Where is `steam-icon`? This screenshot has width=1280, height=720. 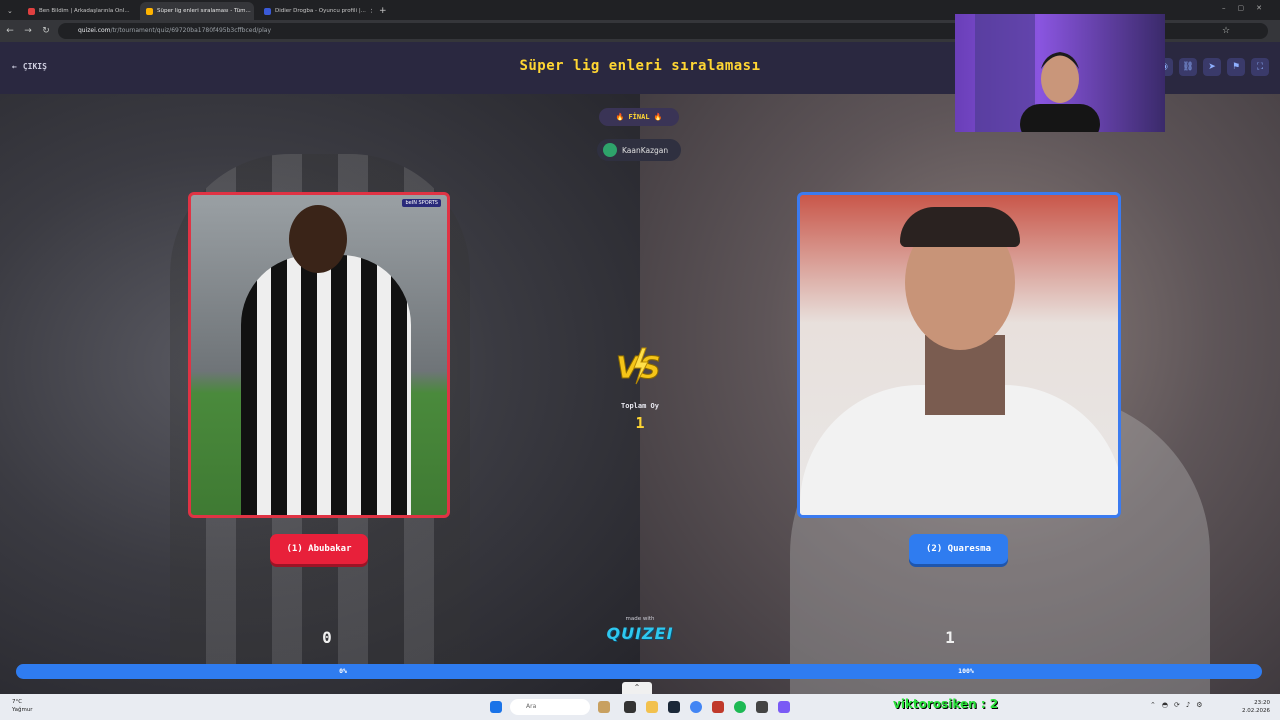 steam-icon is located at coordinates (674, 707).